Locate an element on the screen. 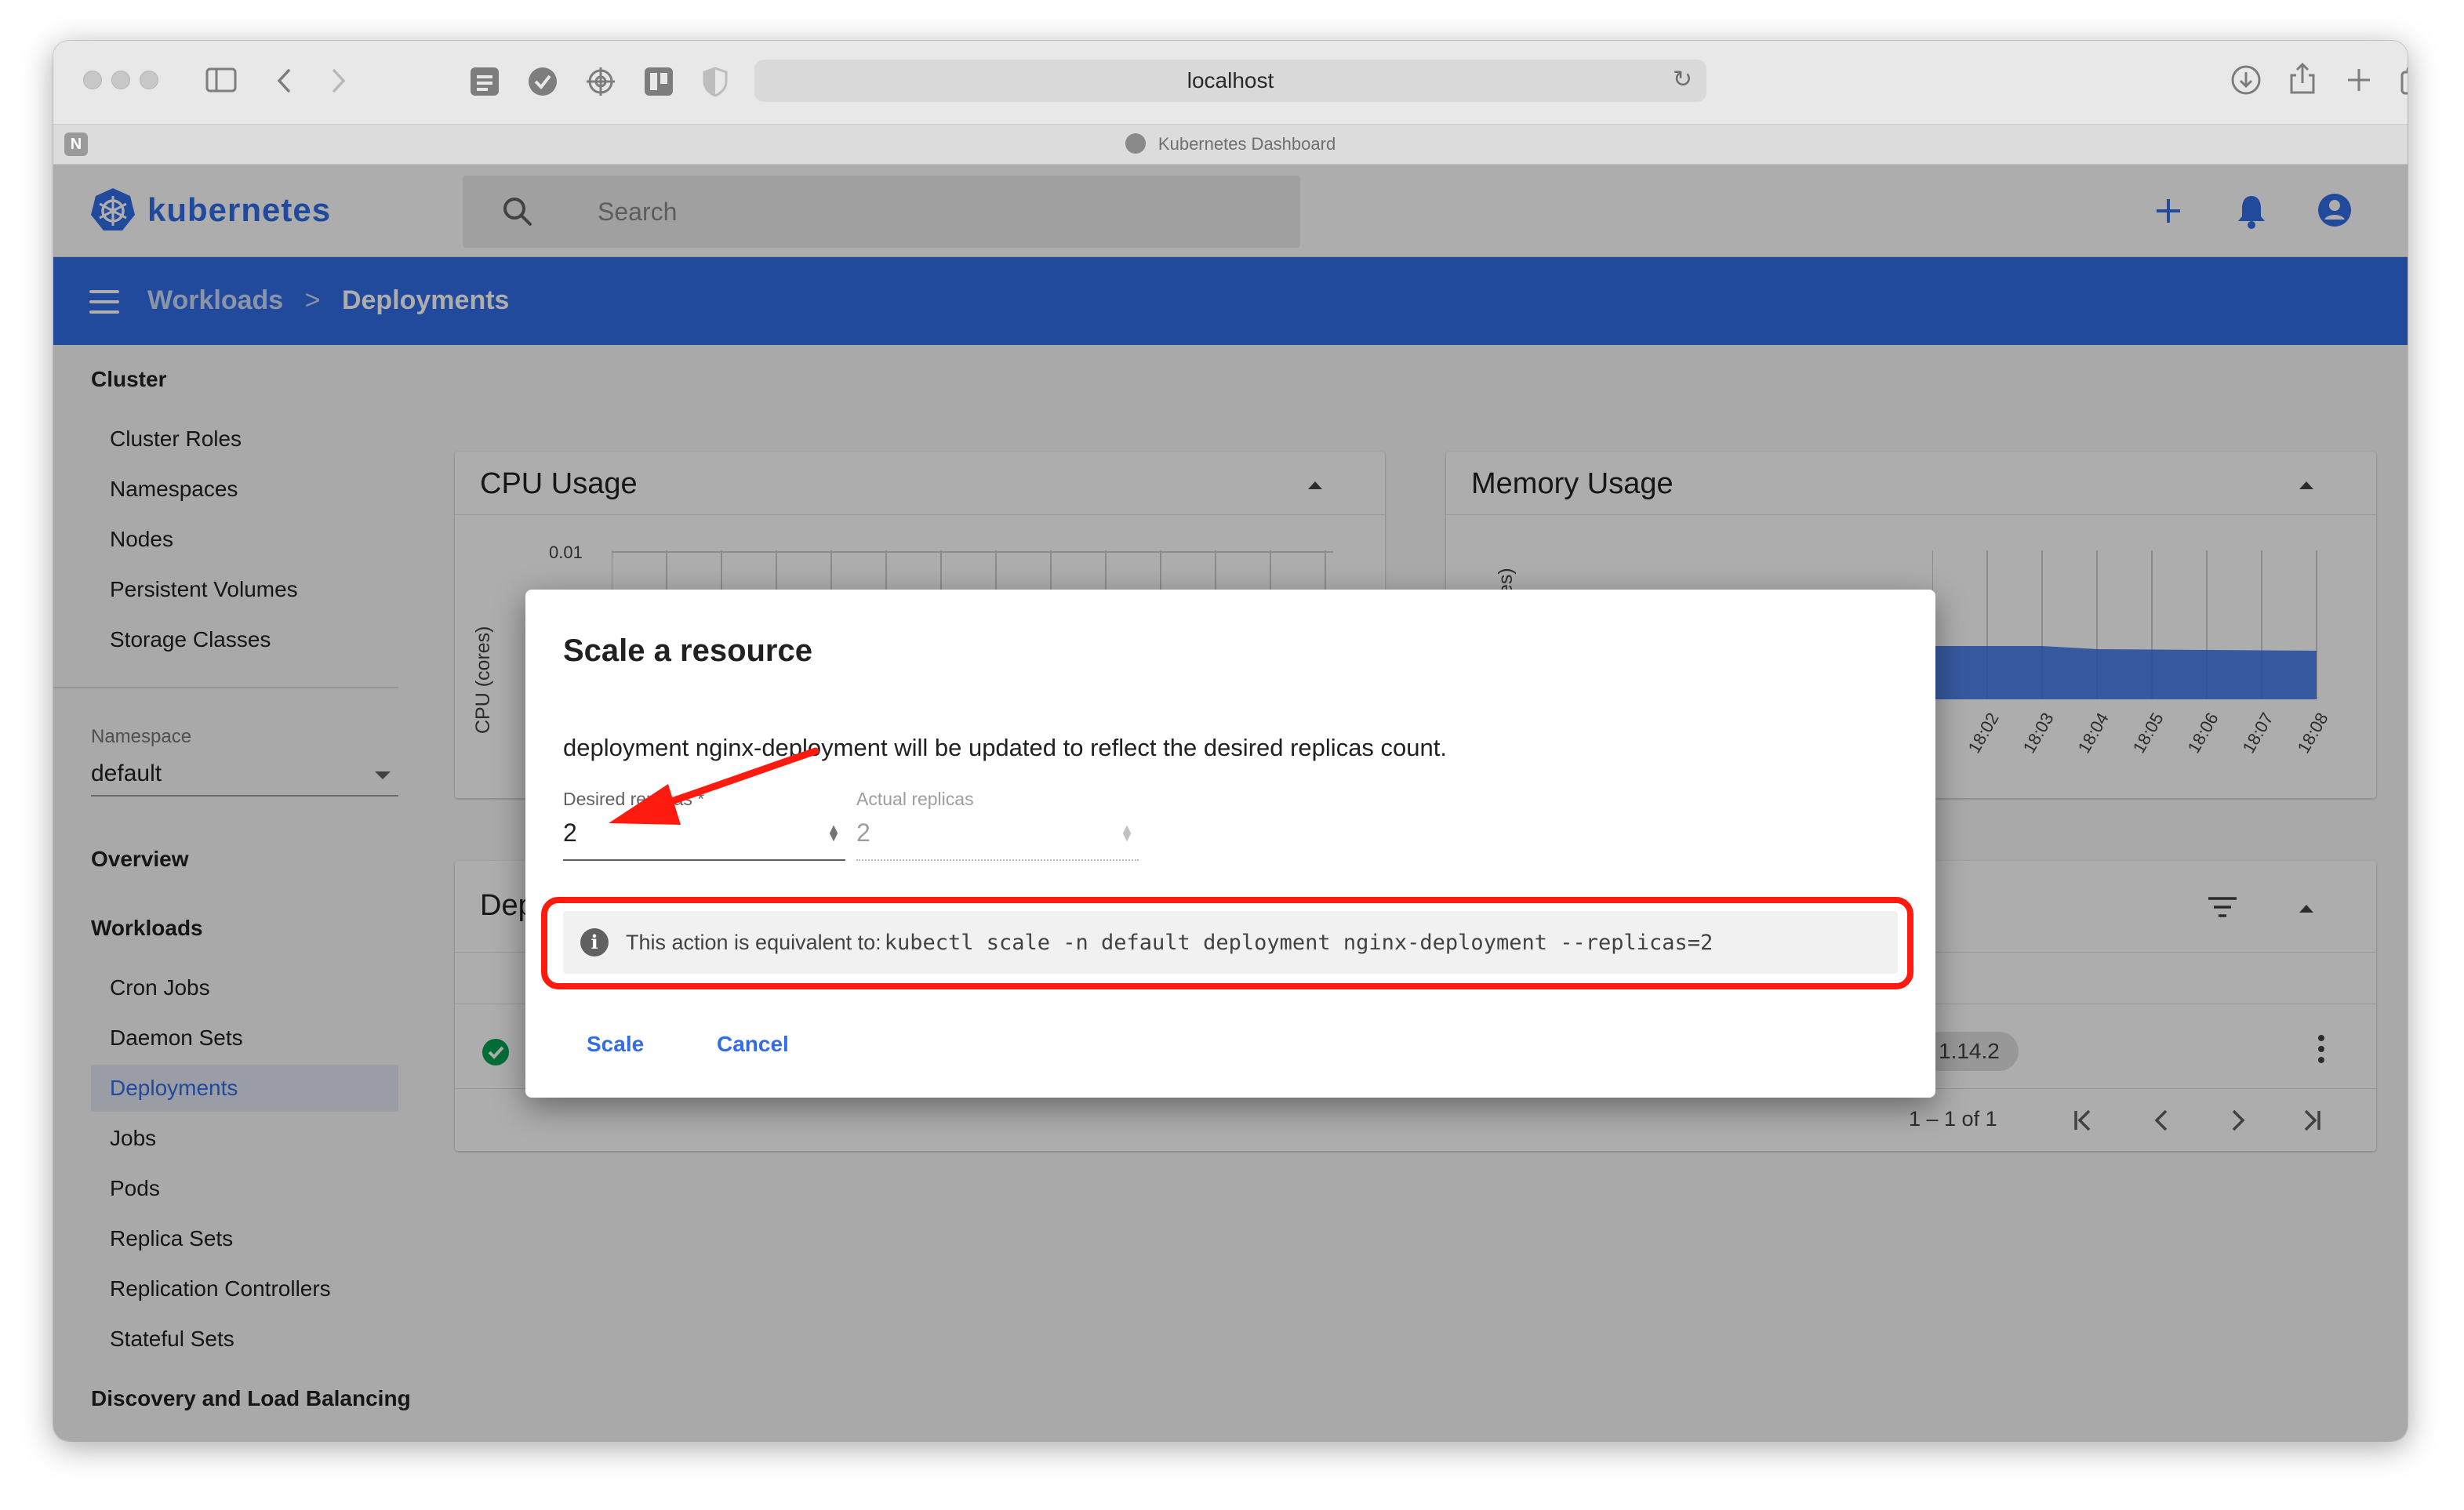  new-tab-icon is located at coordinates (2359, 80).